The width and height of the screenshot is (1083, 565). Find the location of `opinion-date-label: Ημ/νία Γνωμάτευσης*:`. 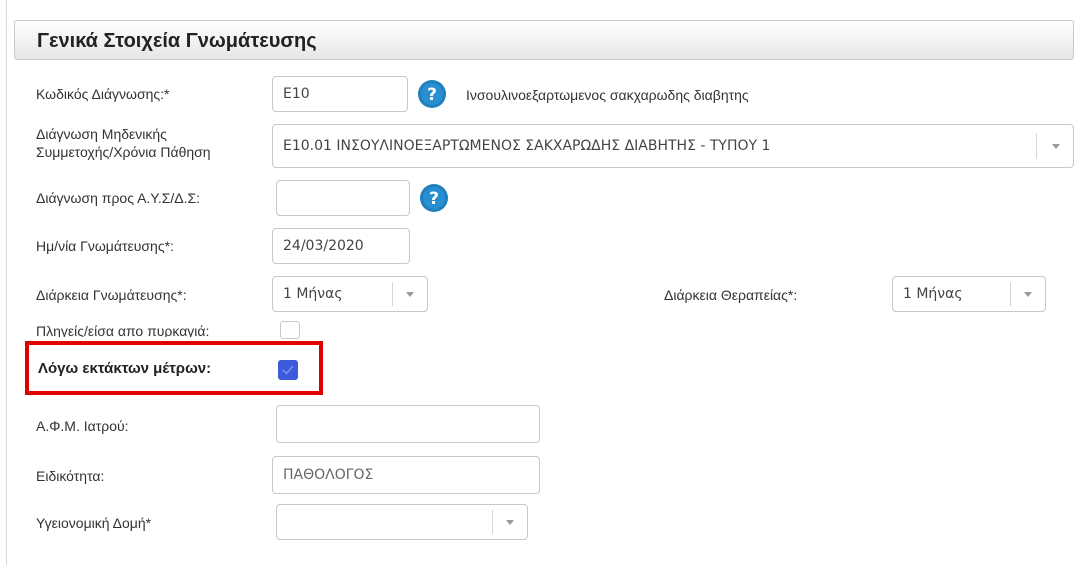

opinion-date-label: Ημ/νία Γνωμάτευσης*: is located at coordinates (105, 246).